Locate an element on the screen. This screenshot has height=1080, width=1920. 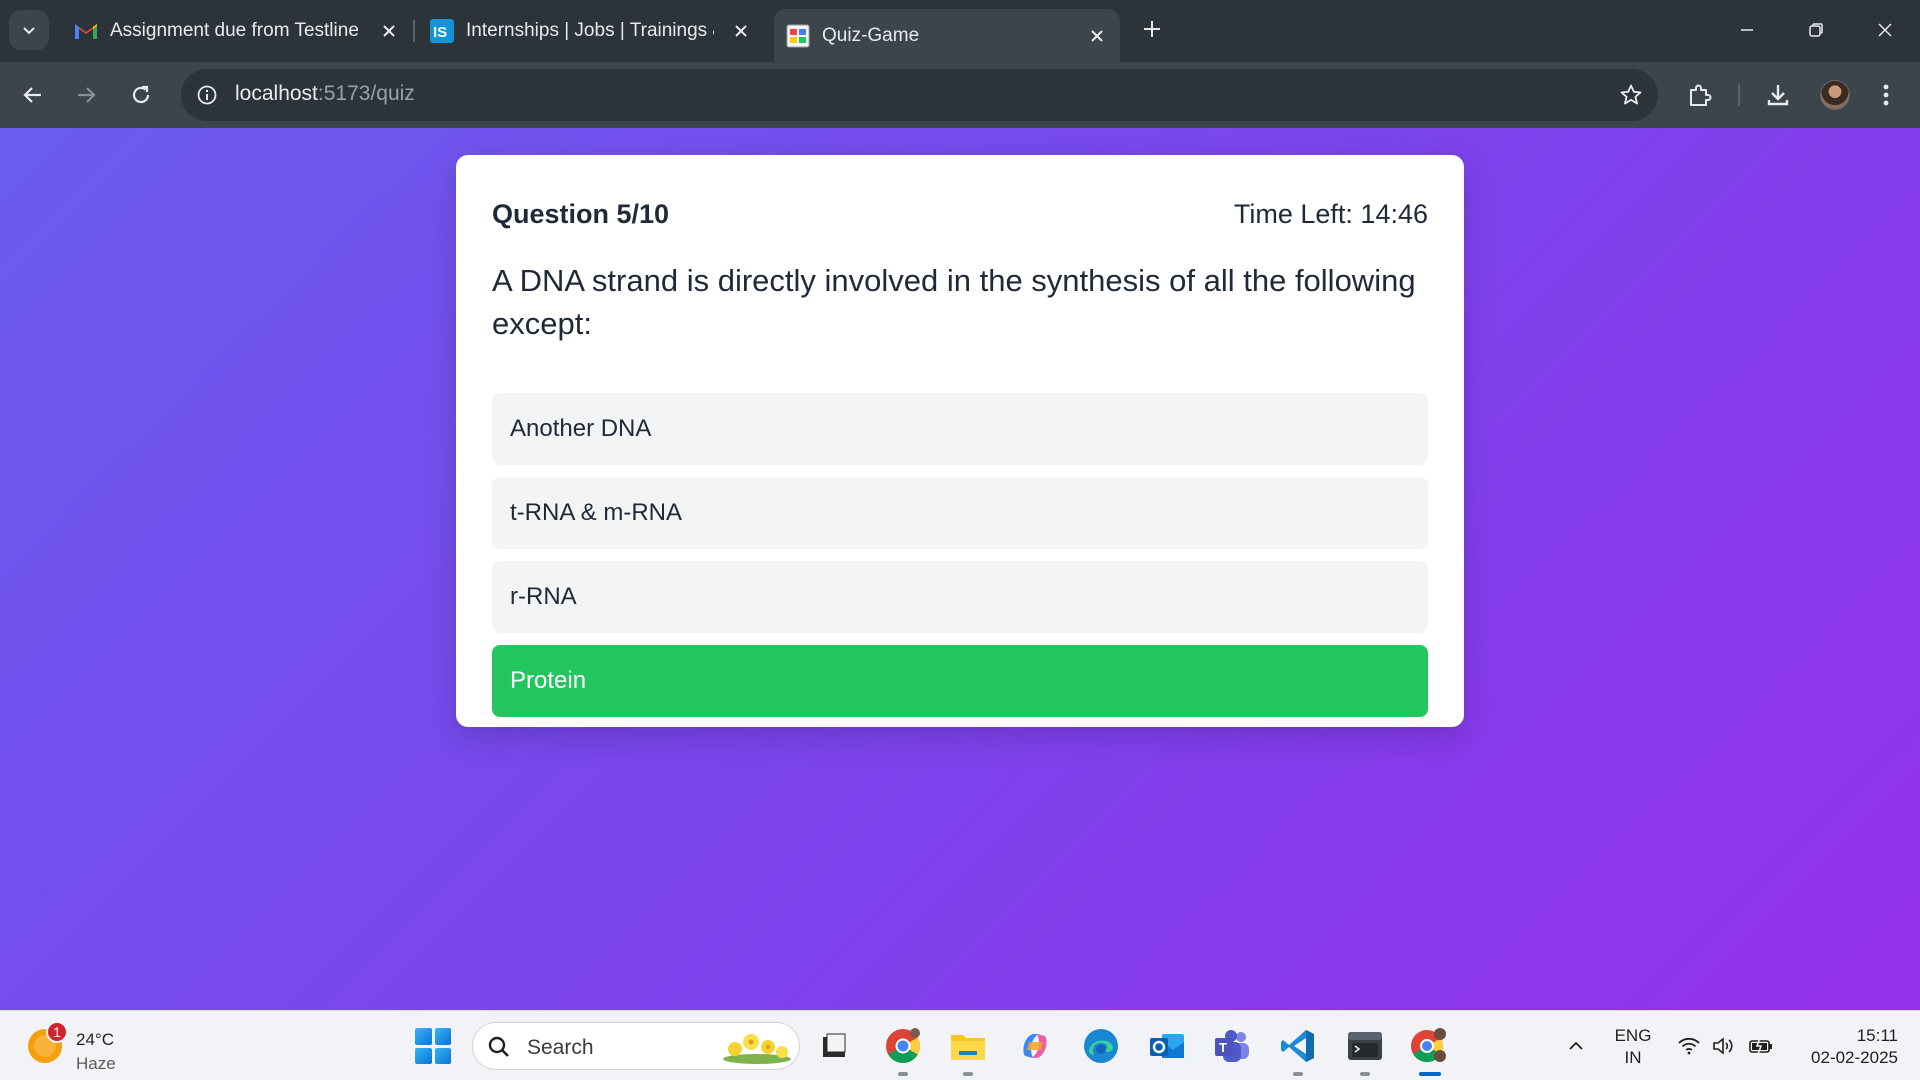
info-icon is located at coordinates (207, 95).